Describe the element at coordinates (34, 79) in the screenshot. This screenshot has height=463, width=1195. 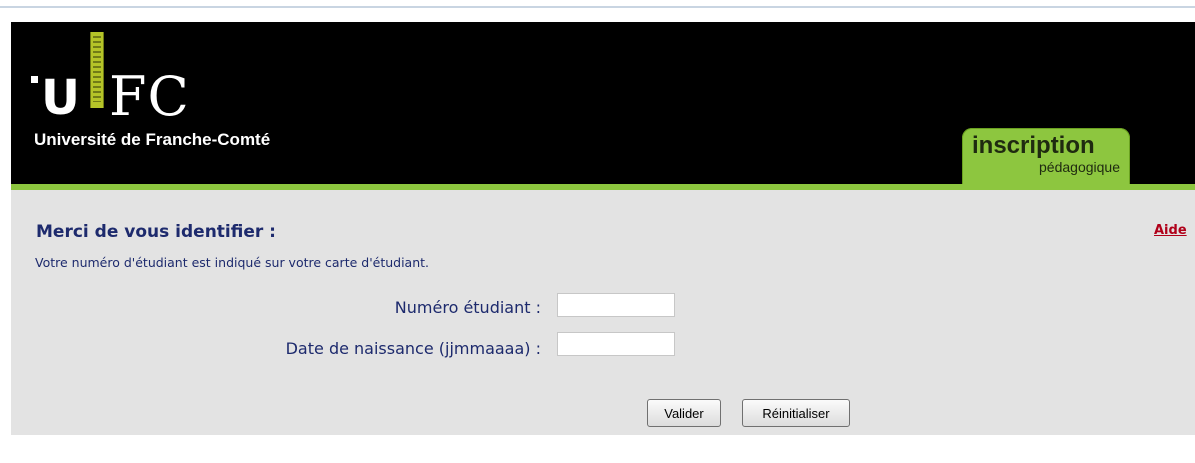
I see `logo-dot` at that location.